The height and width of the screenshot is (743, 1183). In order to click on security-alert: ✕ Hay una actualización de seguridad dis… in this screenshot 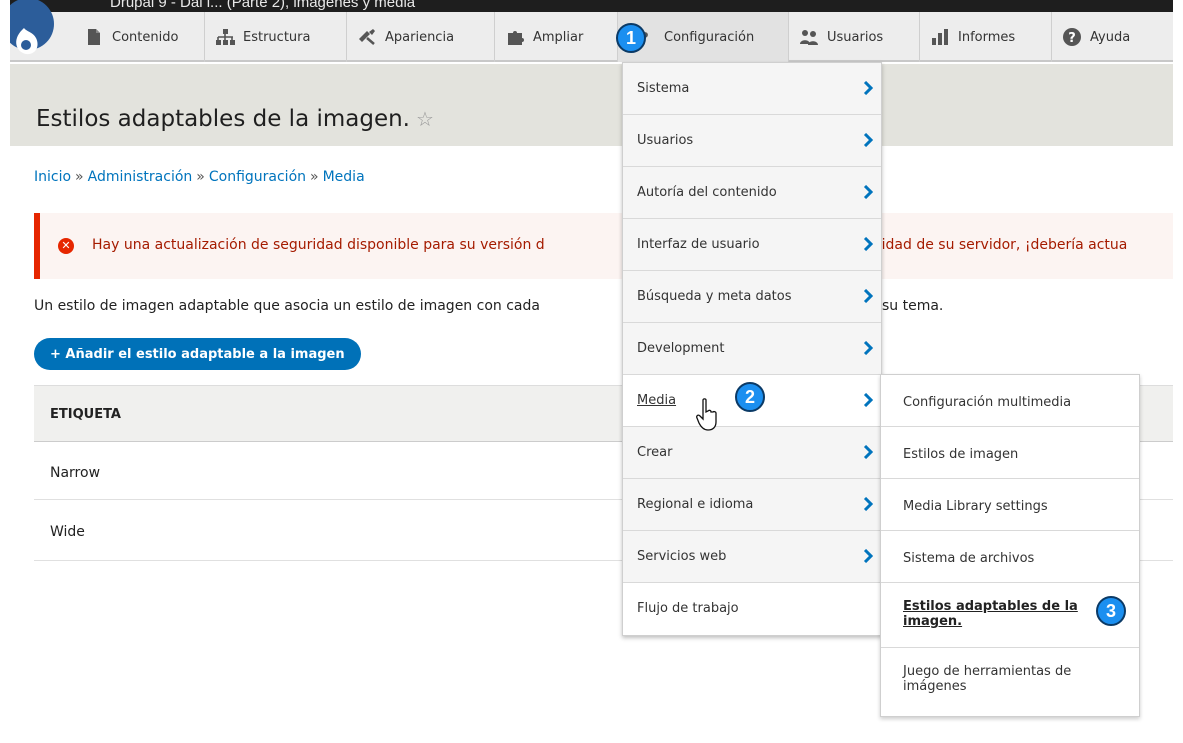, I will do `click(603, 246)`.